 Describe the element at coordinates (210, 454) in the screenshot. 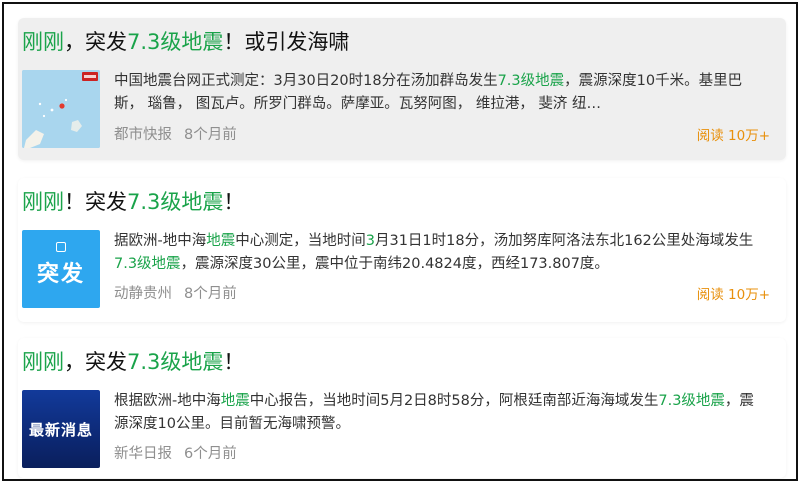

I see `news-time: 6个月前` at that location.